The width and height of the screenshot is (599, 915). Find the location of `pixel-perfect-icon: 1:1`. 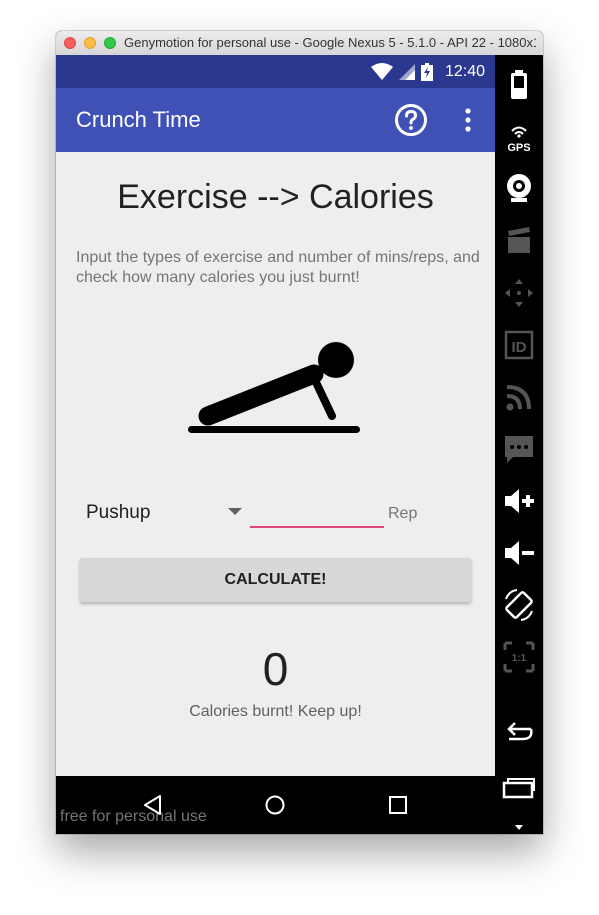

pixel-perfect-icon: 1:1 is located at coordinates (519, 657).